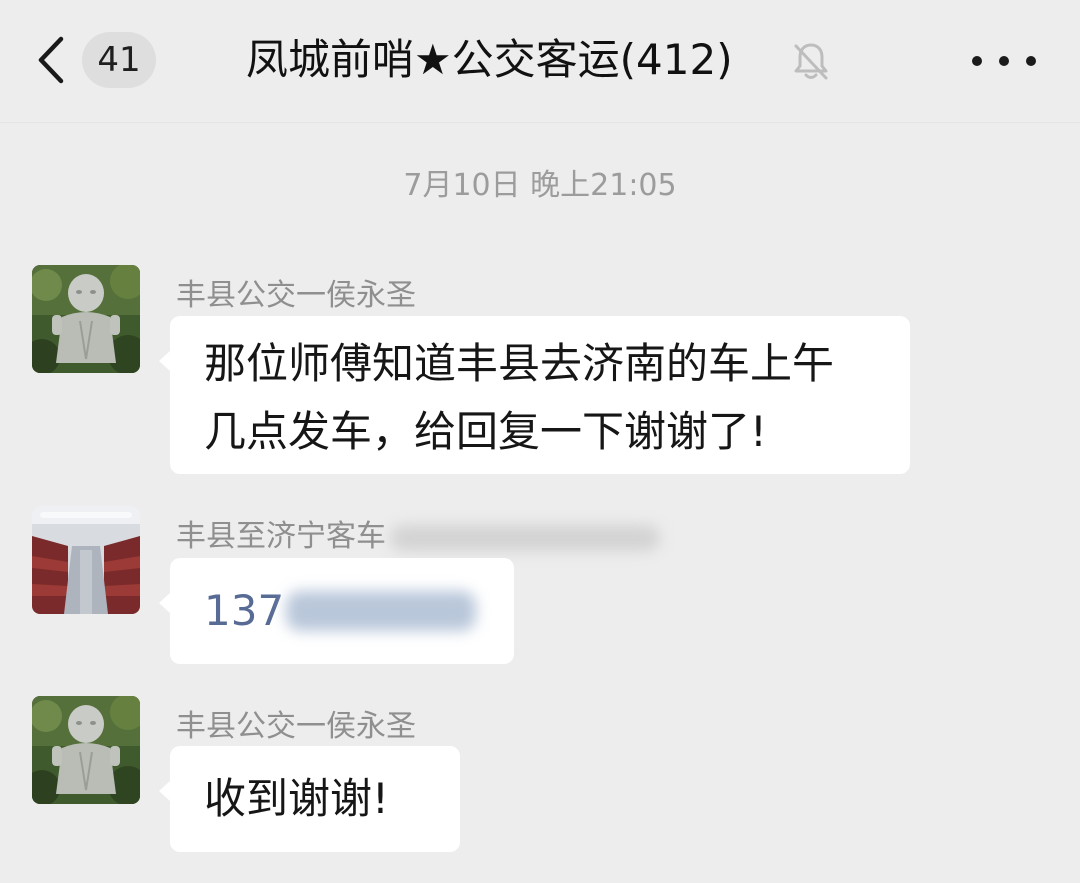 The width and height of the screenshot is (1080, 883). Describe the element at coordinates (519, 363) in the screenshot. I see `message-text-line: 那位师傅知道丰县去济南的车上午` at that location.